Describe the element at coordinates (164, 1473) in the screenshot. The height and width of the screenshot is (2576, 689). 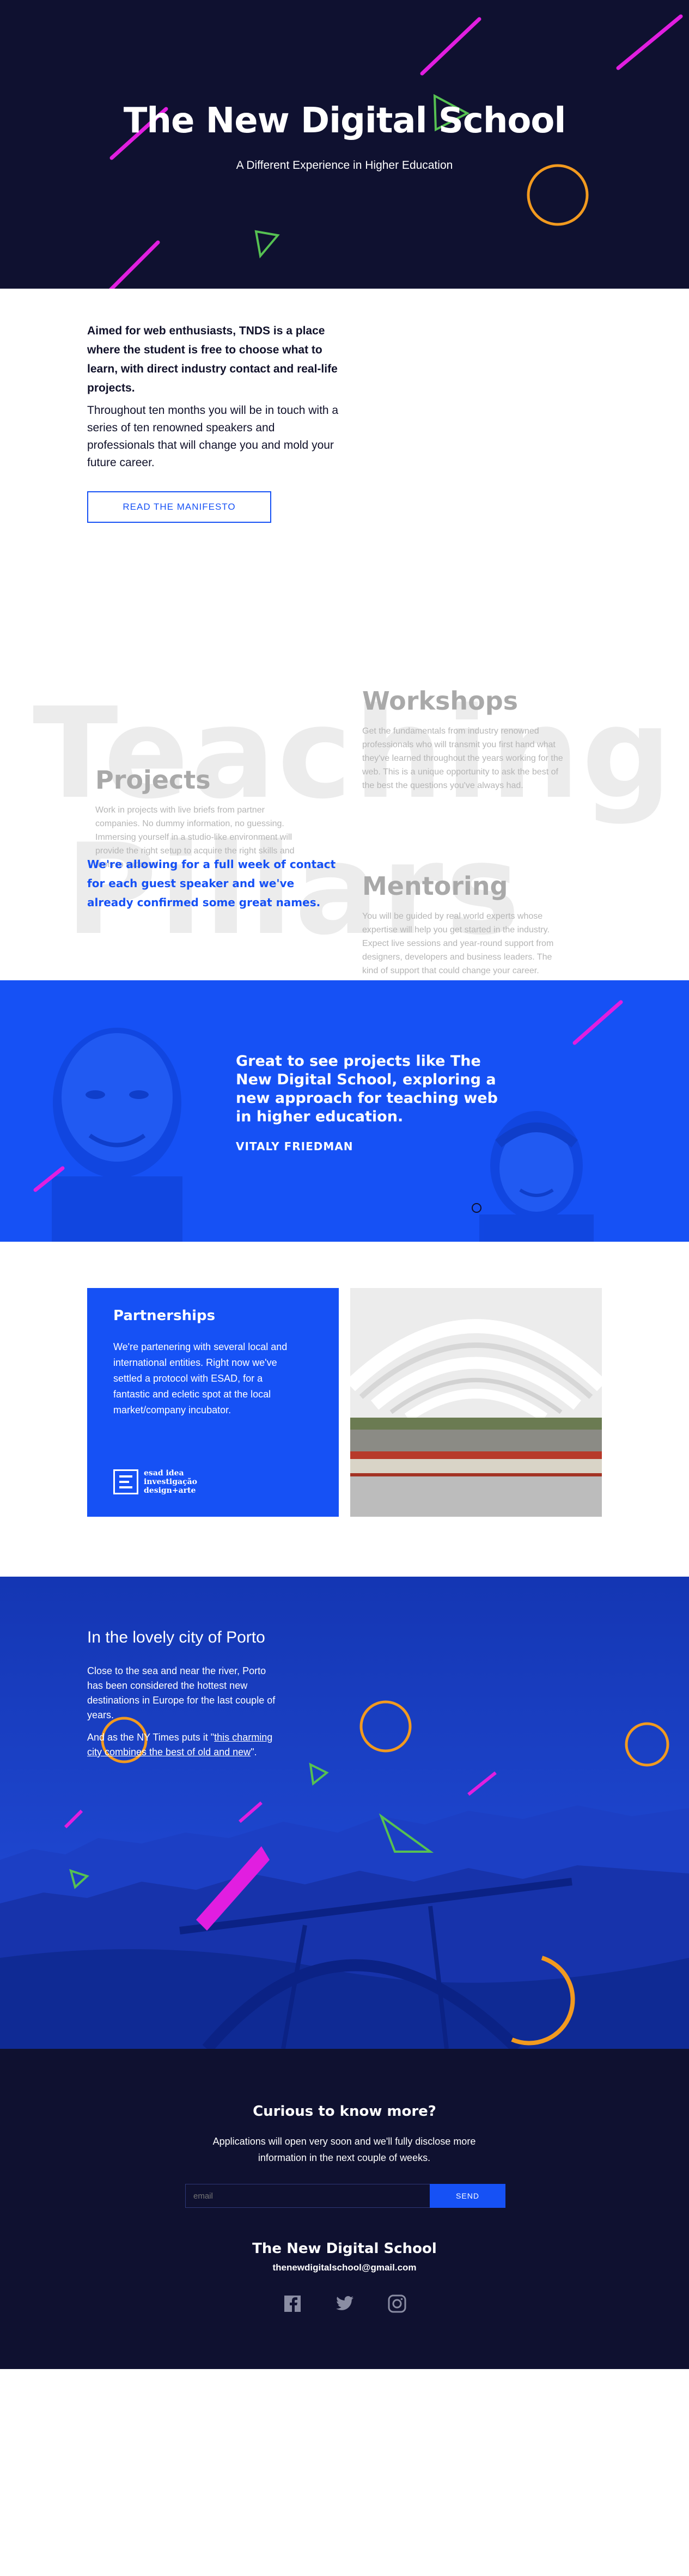
I see `esad-logo-line: esad idea` at that location.